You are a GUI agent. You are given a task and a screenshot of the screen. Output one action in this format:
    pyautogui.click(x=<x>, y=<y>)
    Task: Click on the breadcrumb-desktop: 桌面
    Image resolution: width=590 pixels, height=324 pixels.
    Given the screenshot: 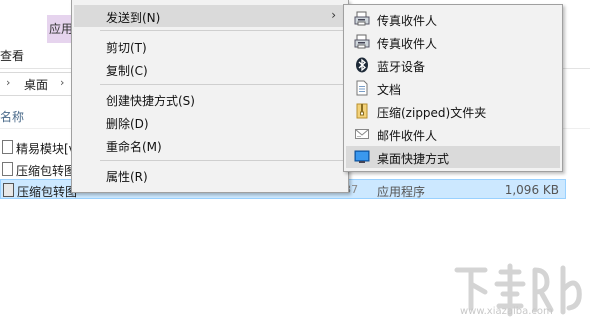 What is the action you would take?
    pyautogui.click(x=36, y=84)
    